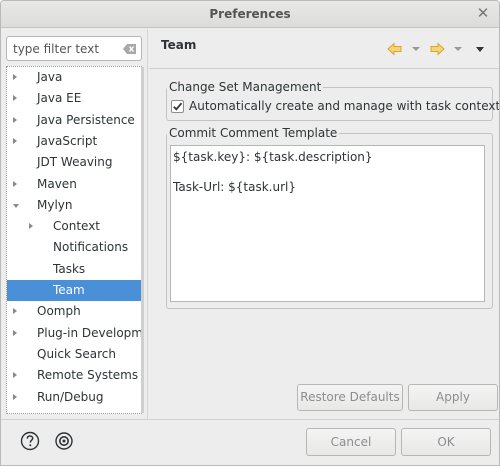 The height and width of the screenshot is (469, 500). Describe the element at coordinates (327, 172) in the screenshot. I see `template-line` at that location.